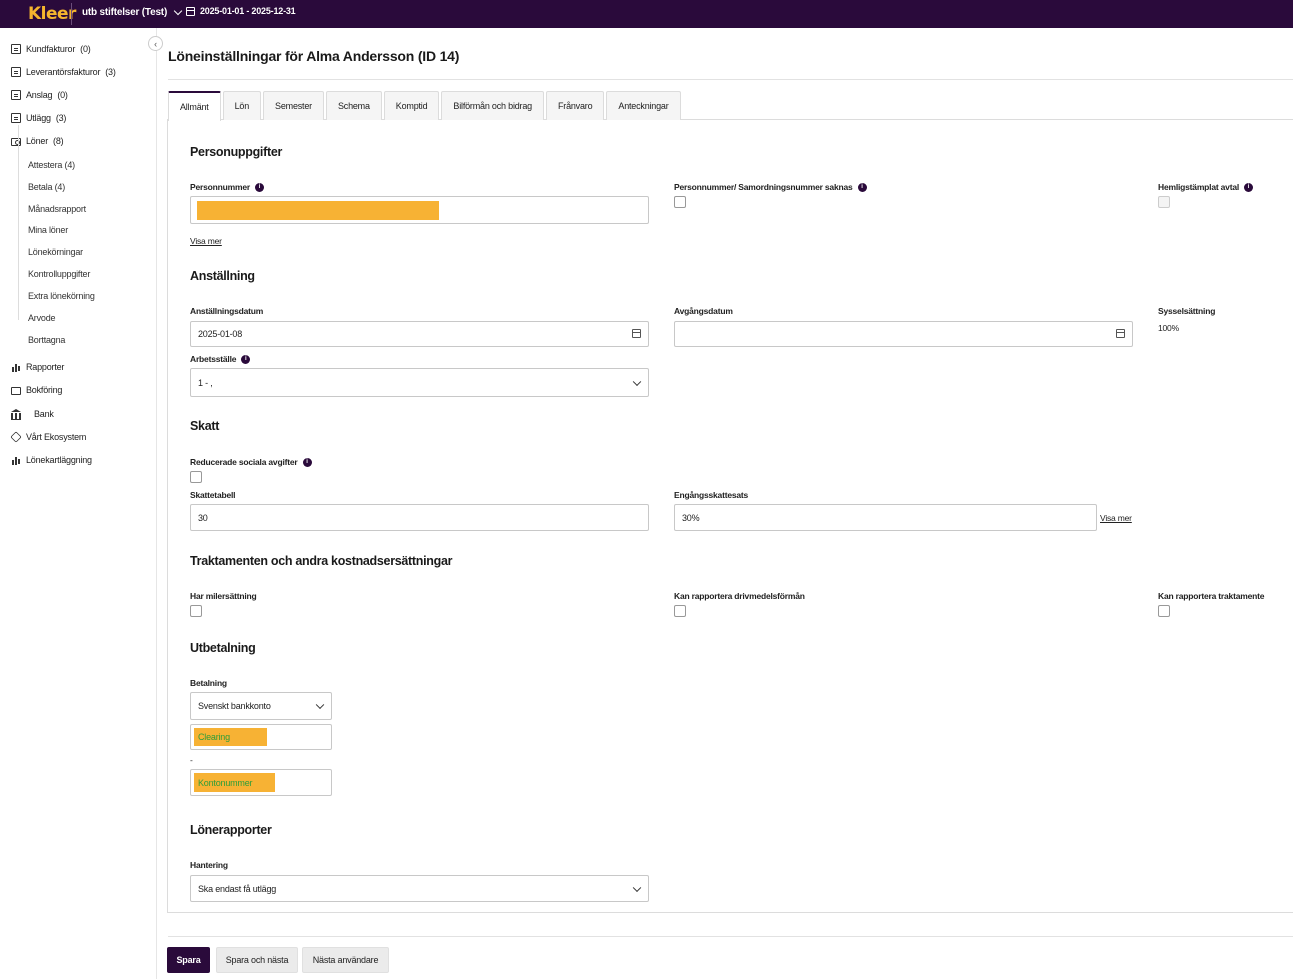  Describe the element at coordinates (132, 12) in the screenshot. I see `company-selector: utb stiftelser (Test)` at that location.